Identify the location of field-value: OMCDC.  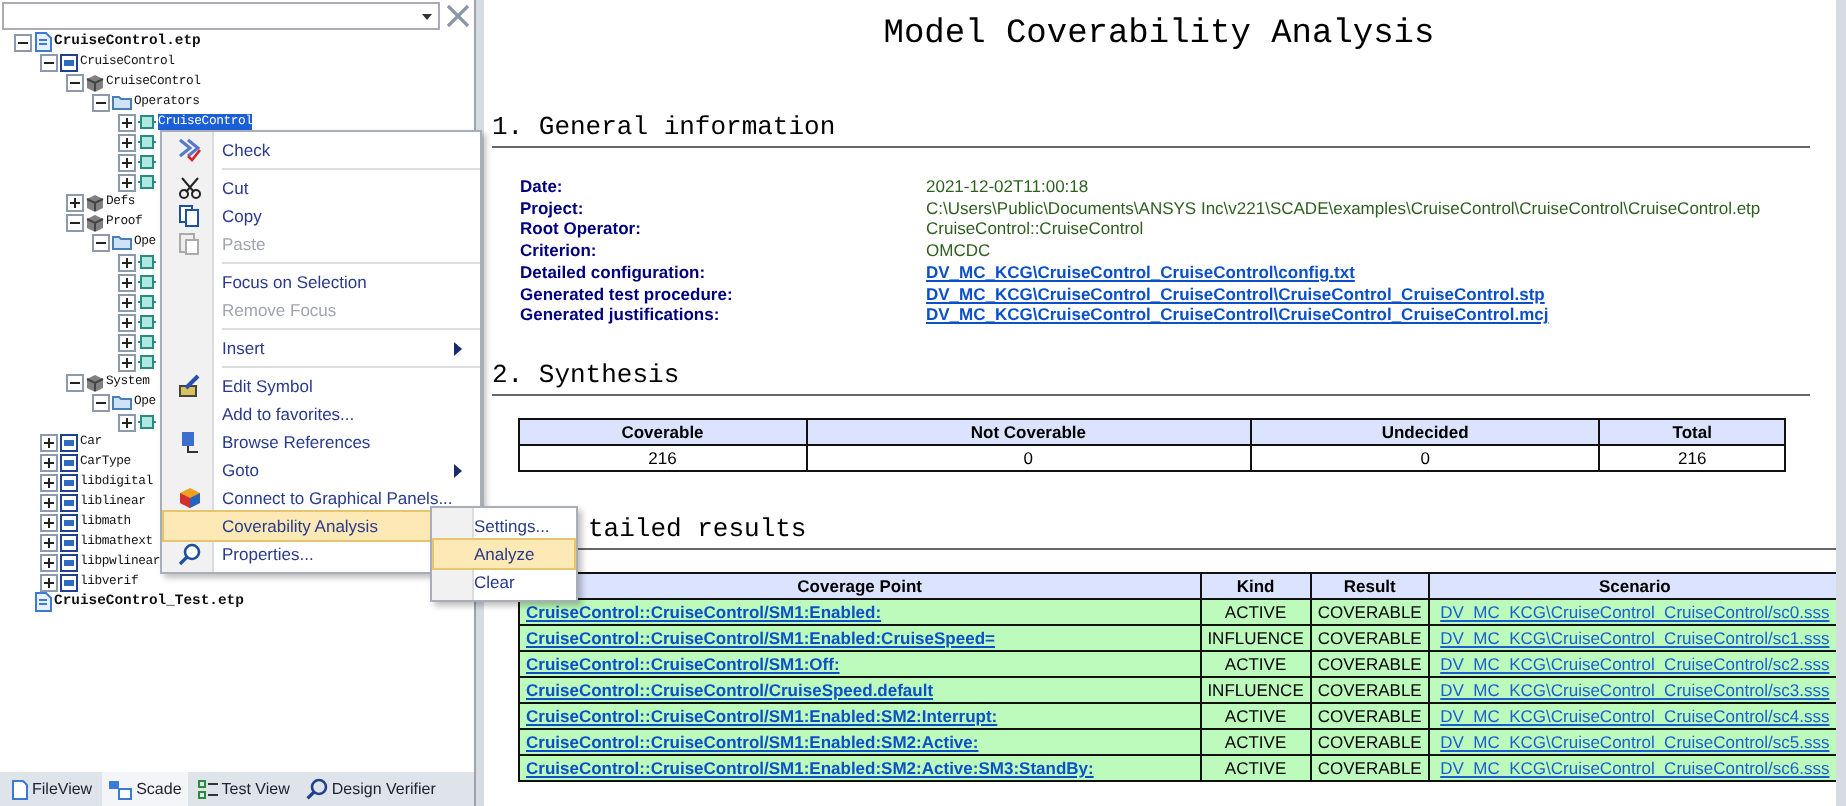
(958, 250).